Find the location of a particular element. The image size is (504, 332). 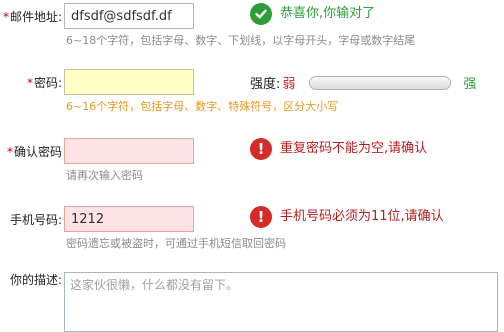

password-hint: 6~16个字符，包括字母、数字、特殊符号，区分大小写 is located at coordinates (202, 106).